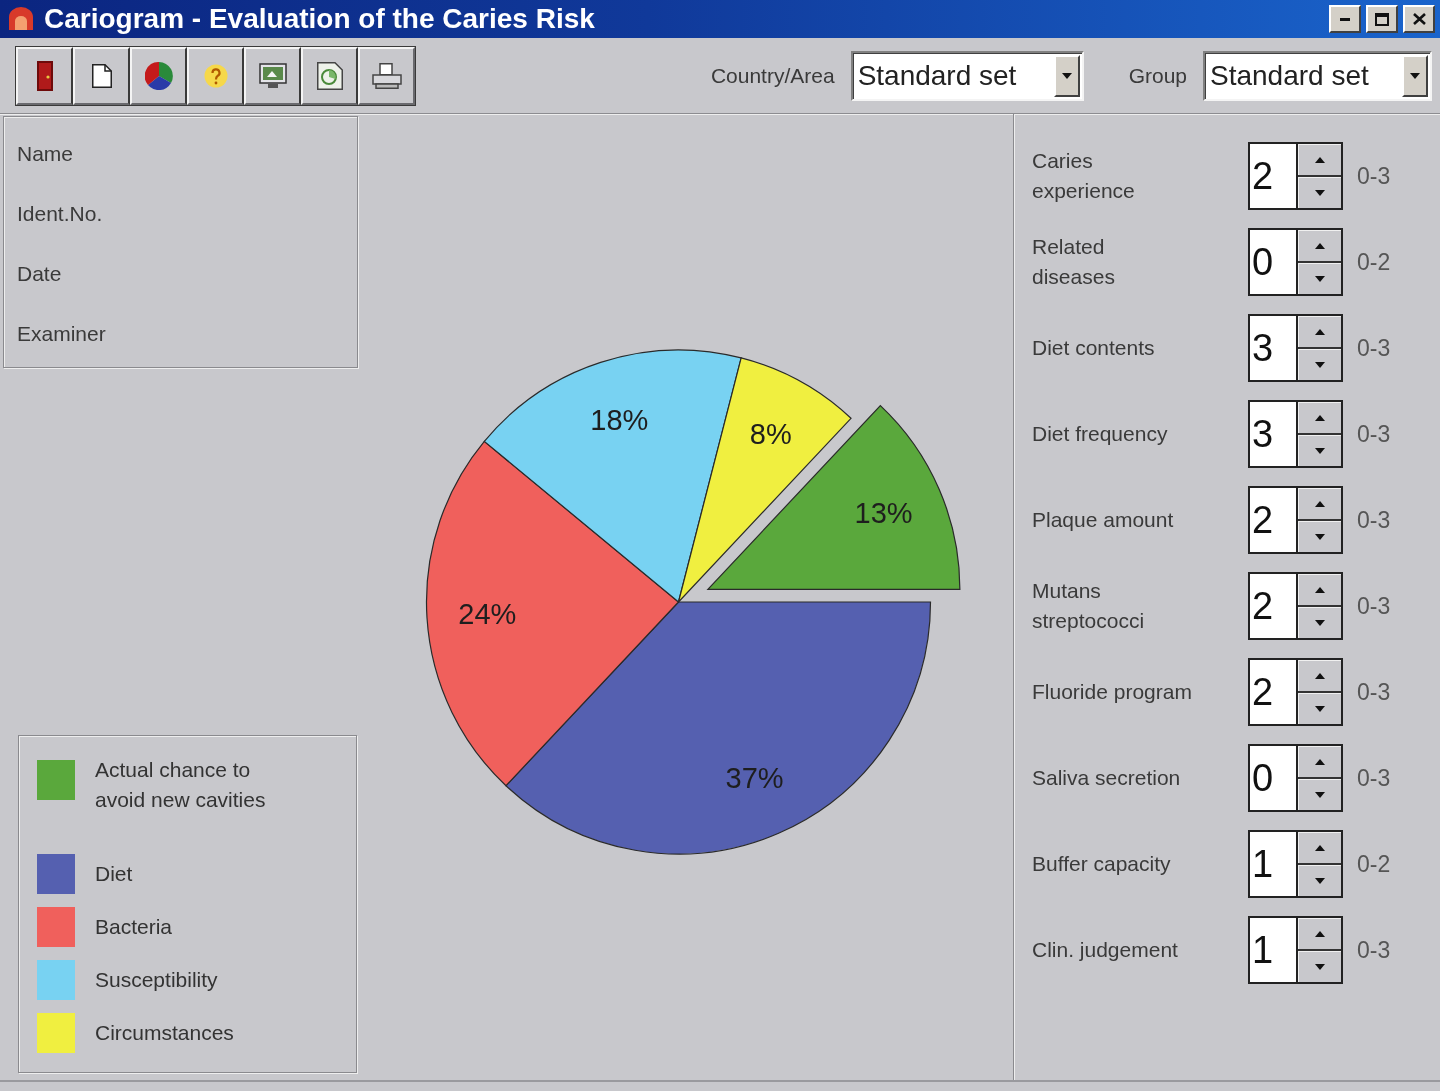 The image size is (1440, 1091). What do you see at coordinates (1094, 348) in the screenshot?
I see `factor-label: Diet contents` at bounding box center [1094, 348].